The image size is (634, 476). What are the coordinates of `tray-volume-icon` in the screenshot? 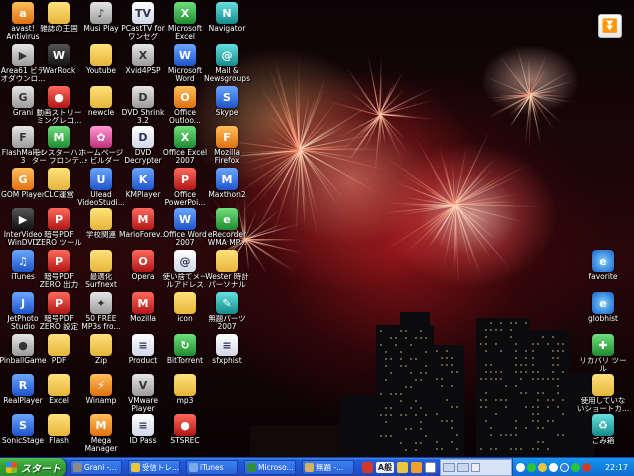 It's located at (553, 467).